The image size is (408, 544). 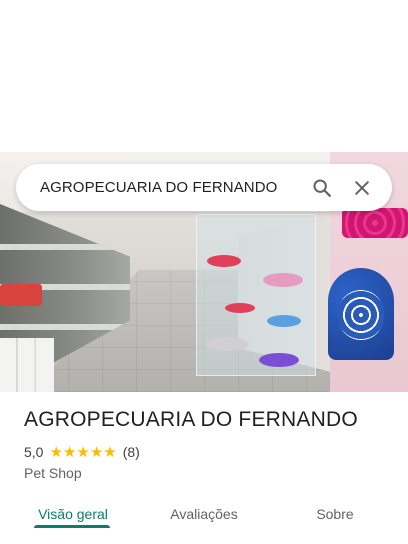 What do you see at coordinates (171, 187) in the screenshot?
I see `search-input: AGROPECUARIA DO FERNANDO` at bounding box center [171, 187].